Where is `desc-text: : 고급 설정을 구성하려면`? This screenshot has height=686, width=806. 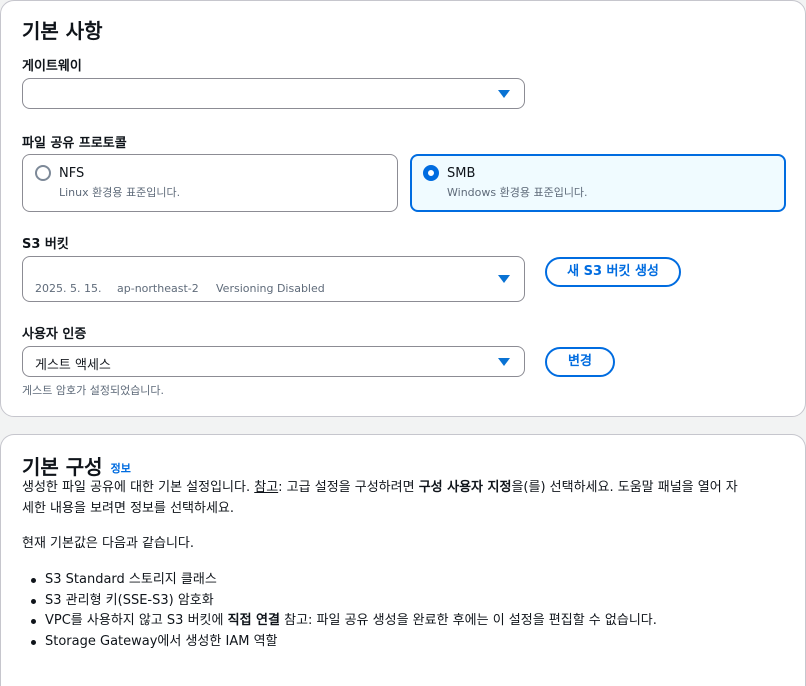
desc-text: : 고급 설정을 구성하려면 is located at coordinates (348, 487).